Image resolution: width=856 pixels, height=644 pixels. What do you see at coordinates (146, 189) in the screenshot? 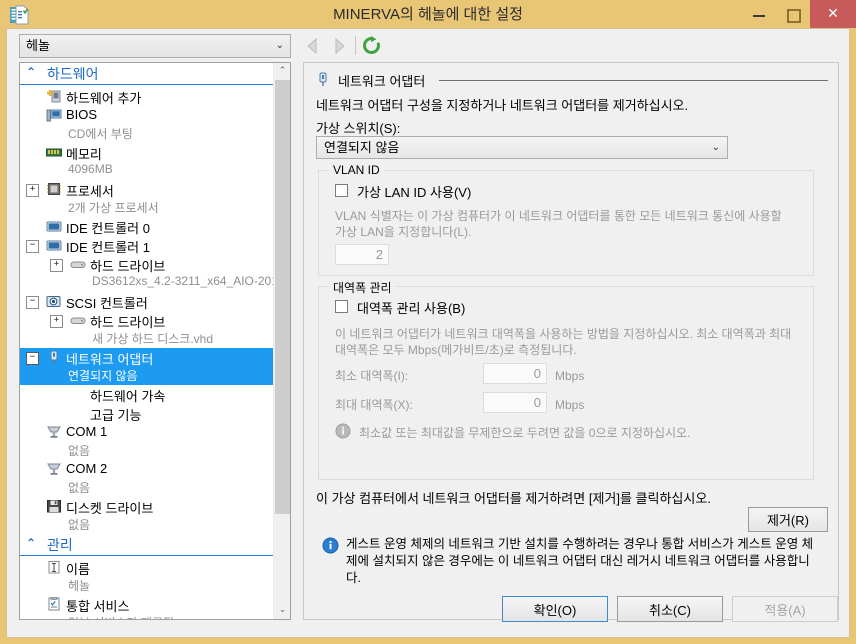
I see `tree-node: + 프로세서` at bounding box center [146, 189].